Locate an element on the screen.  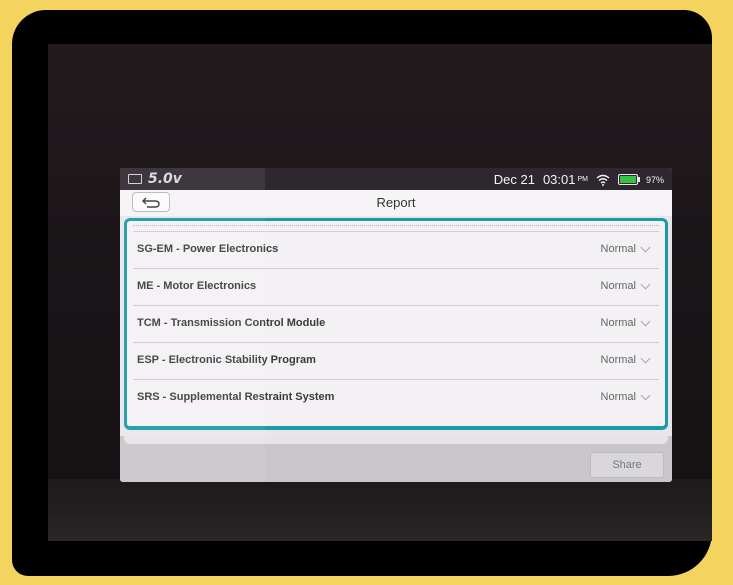
module-name: TCM - Transmission Control Module is located at coordinates (231, 323).